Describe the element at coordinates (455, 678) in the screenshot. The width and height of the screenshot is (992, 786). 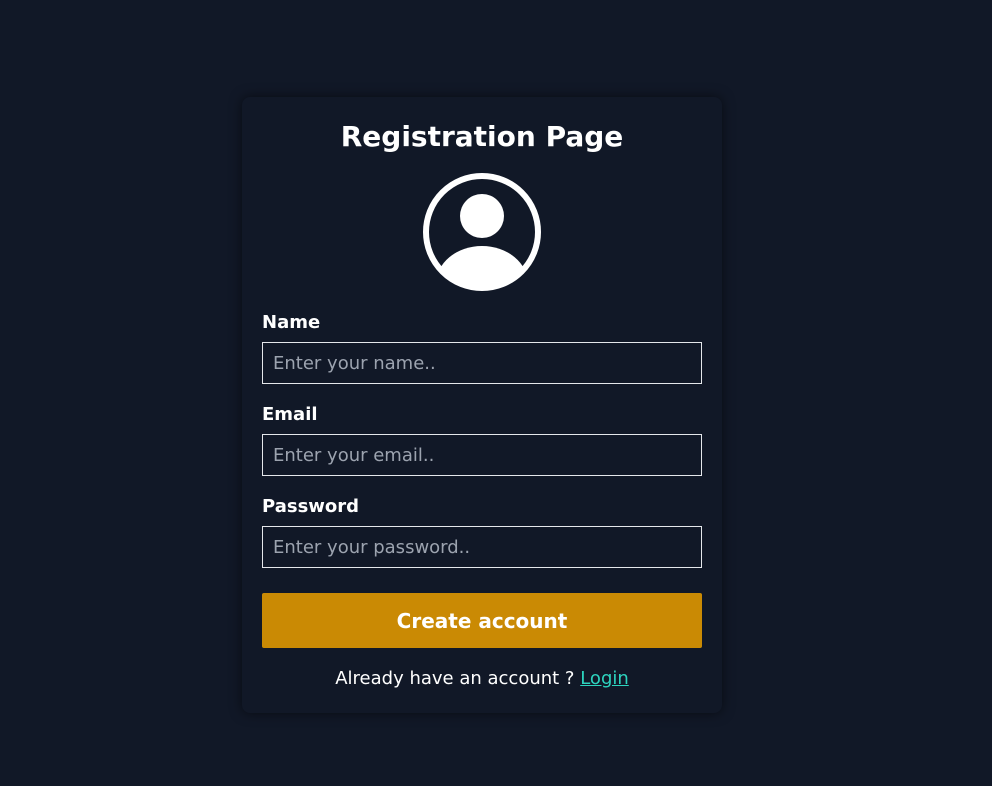
I see `login-prompt-text: Already have an account ?` at that location.